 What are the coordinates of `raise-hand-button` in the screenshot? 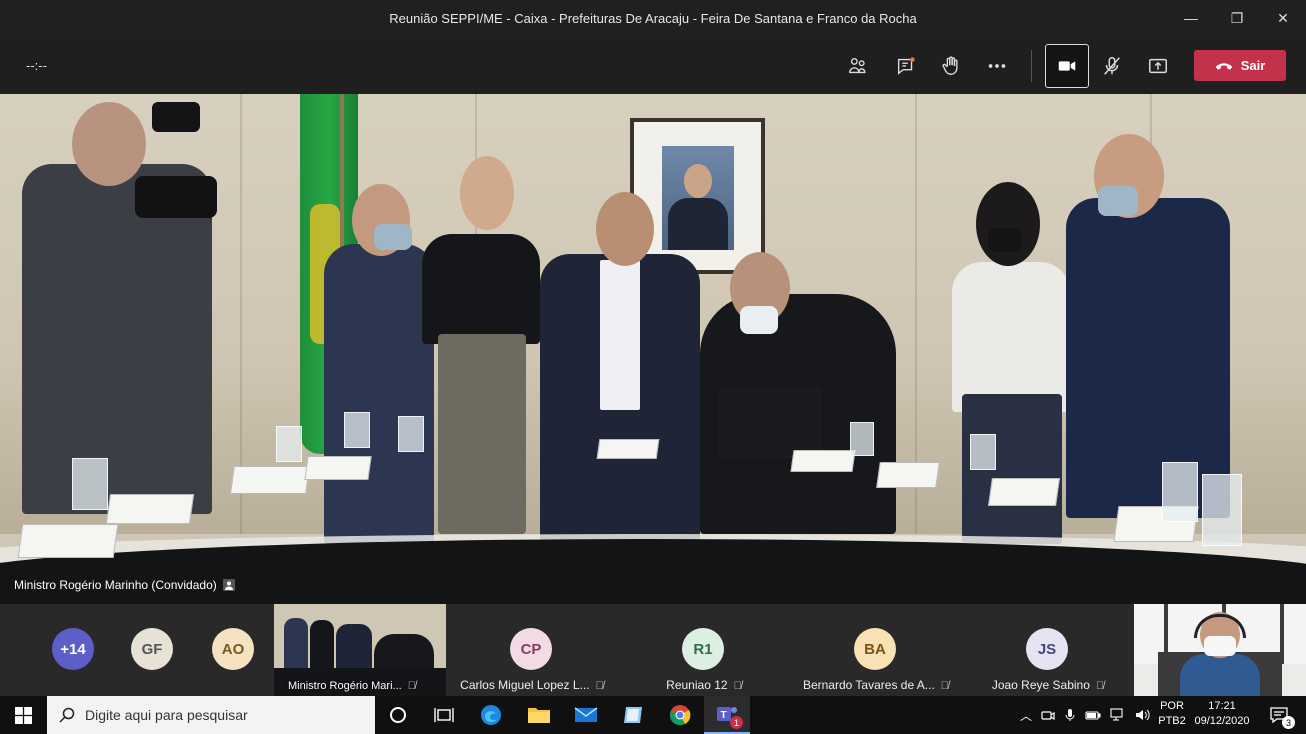 It's located at (951, 66).